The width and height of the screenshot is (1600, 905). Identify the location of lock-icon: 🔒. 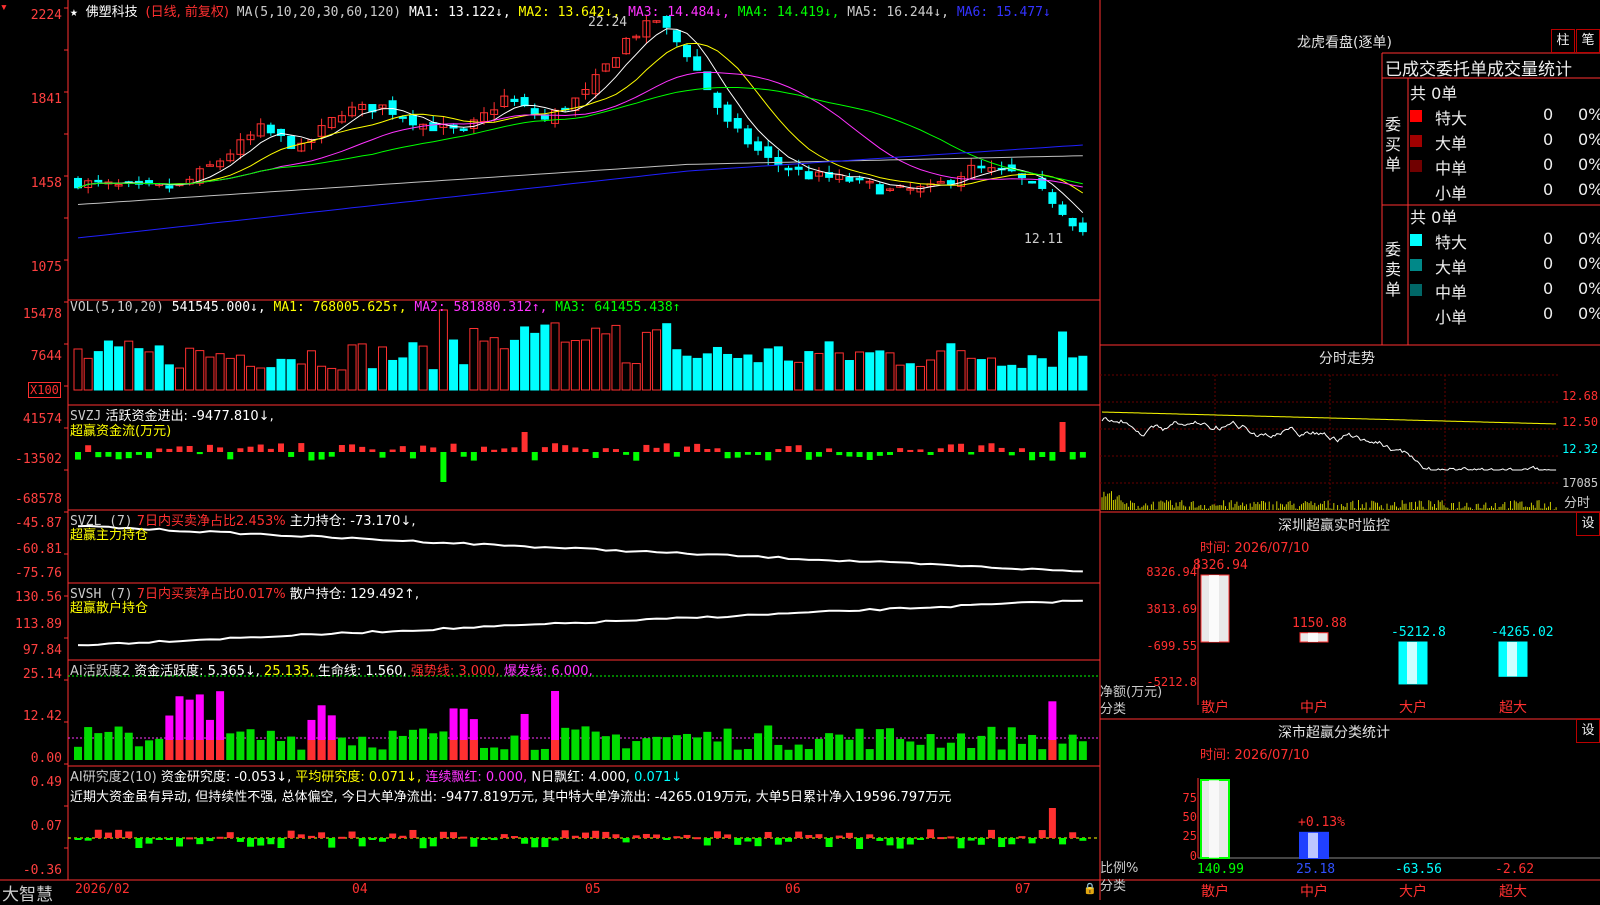
(1090, 888).